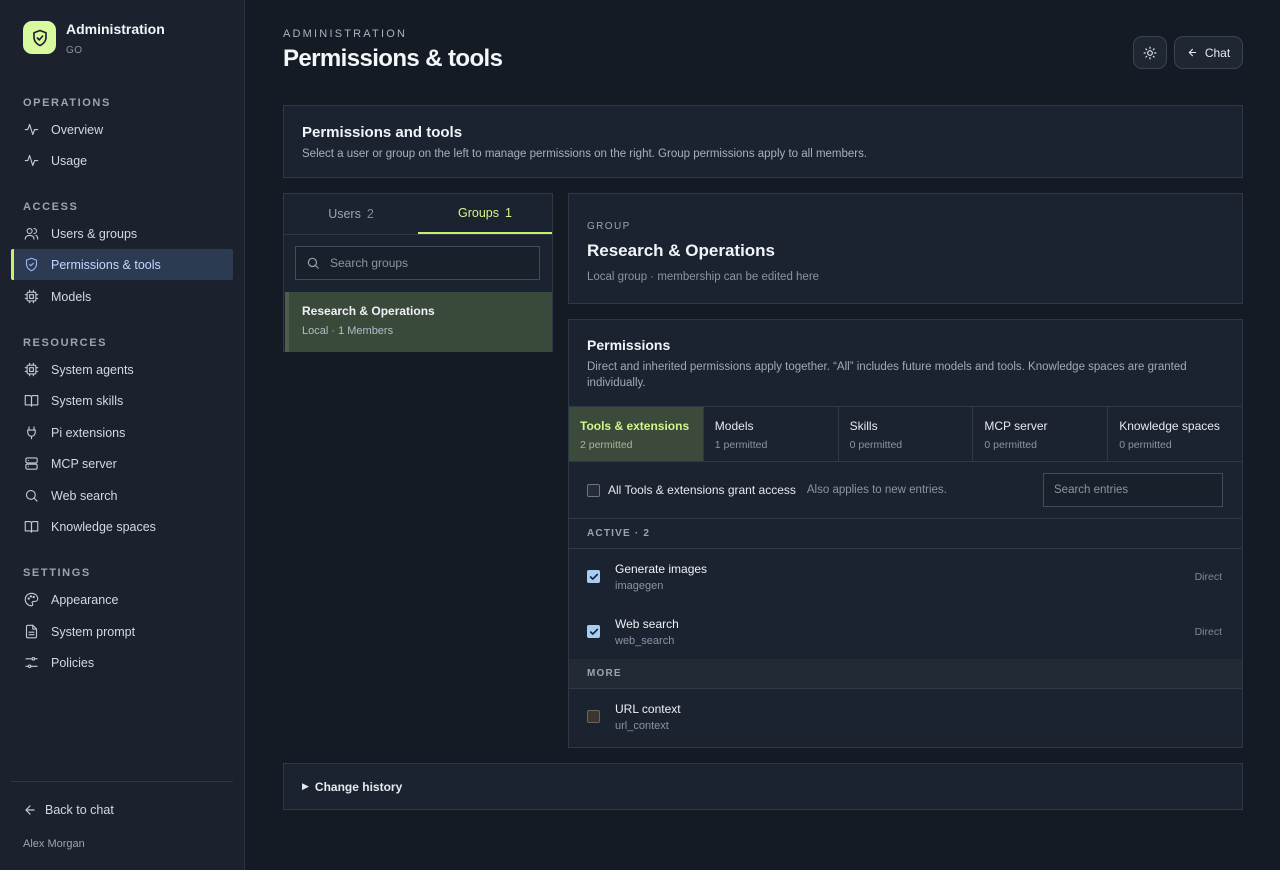 This screenshot has width=1280, height=870. What do you see at coordinates (905, 576) in the screenshot?
I see `permission-entry: Generate images imagegen Direct` at bounding box center [905, 576].